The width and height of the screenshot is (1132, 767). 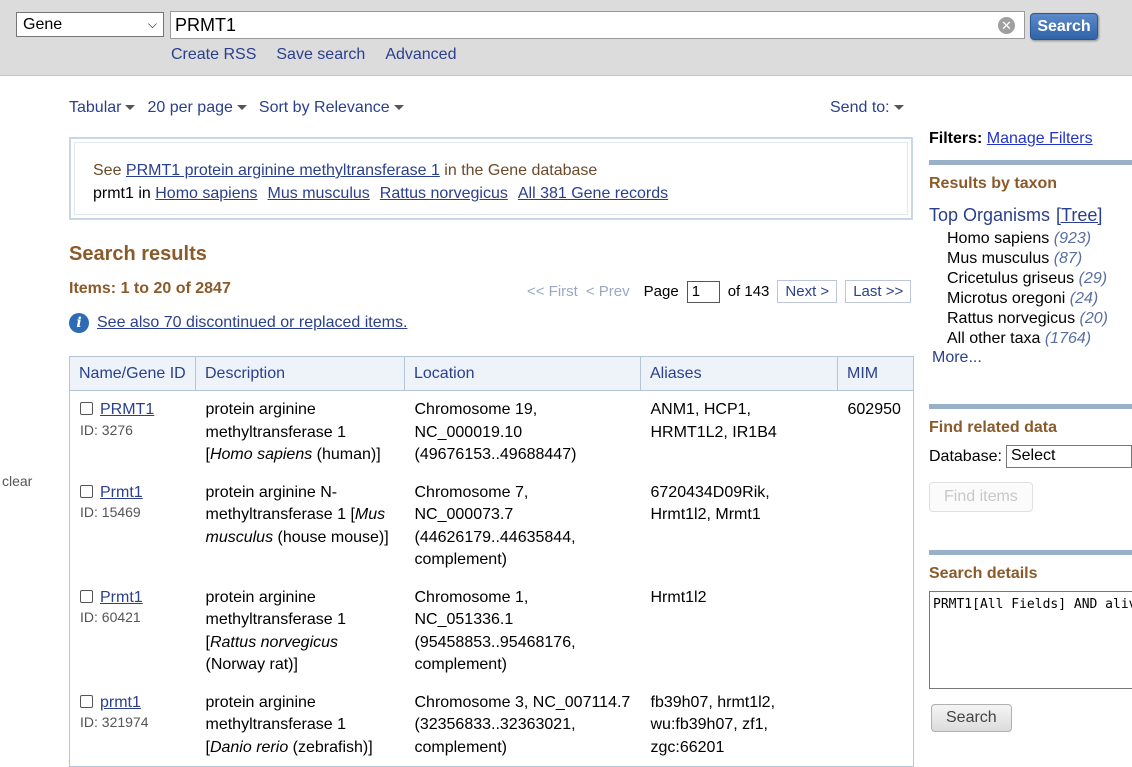 I want to click on gene-cell: PRMT1 ID: 3276, so click(x=133, y=432).